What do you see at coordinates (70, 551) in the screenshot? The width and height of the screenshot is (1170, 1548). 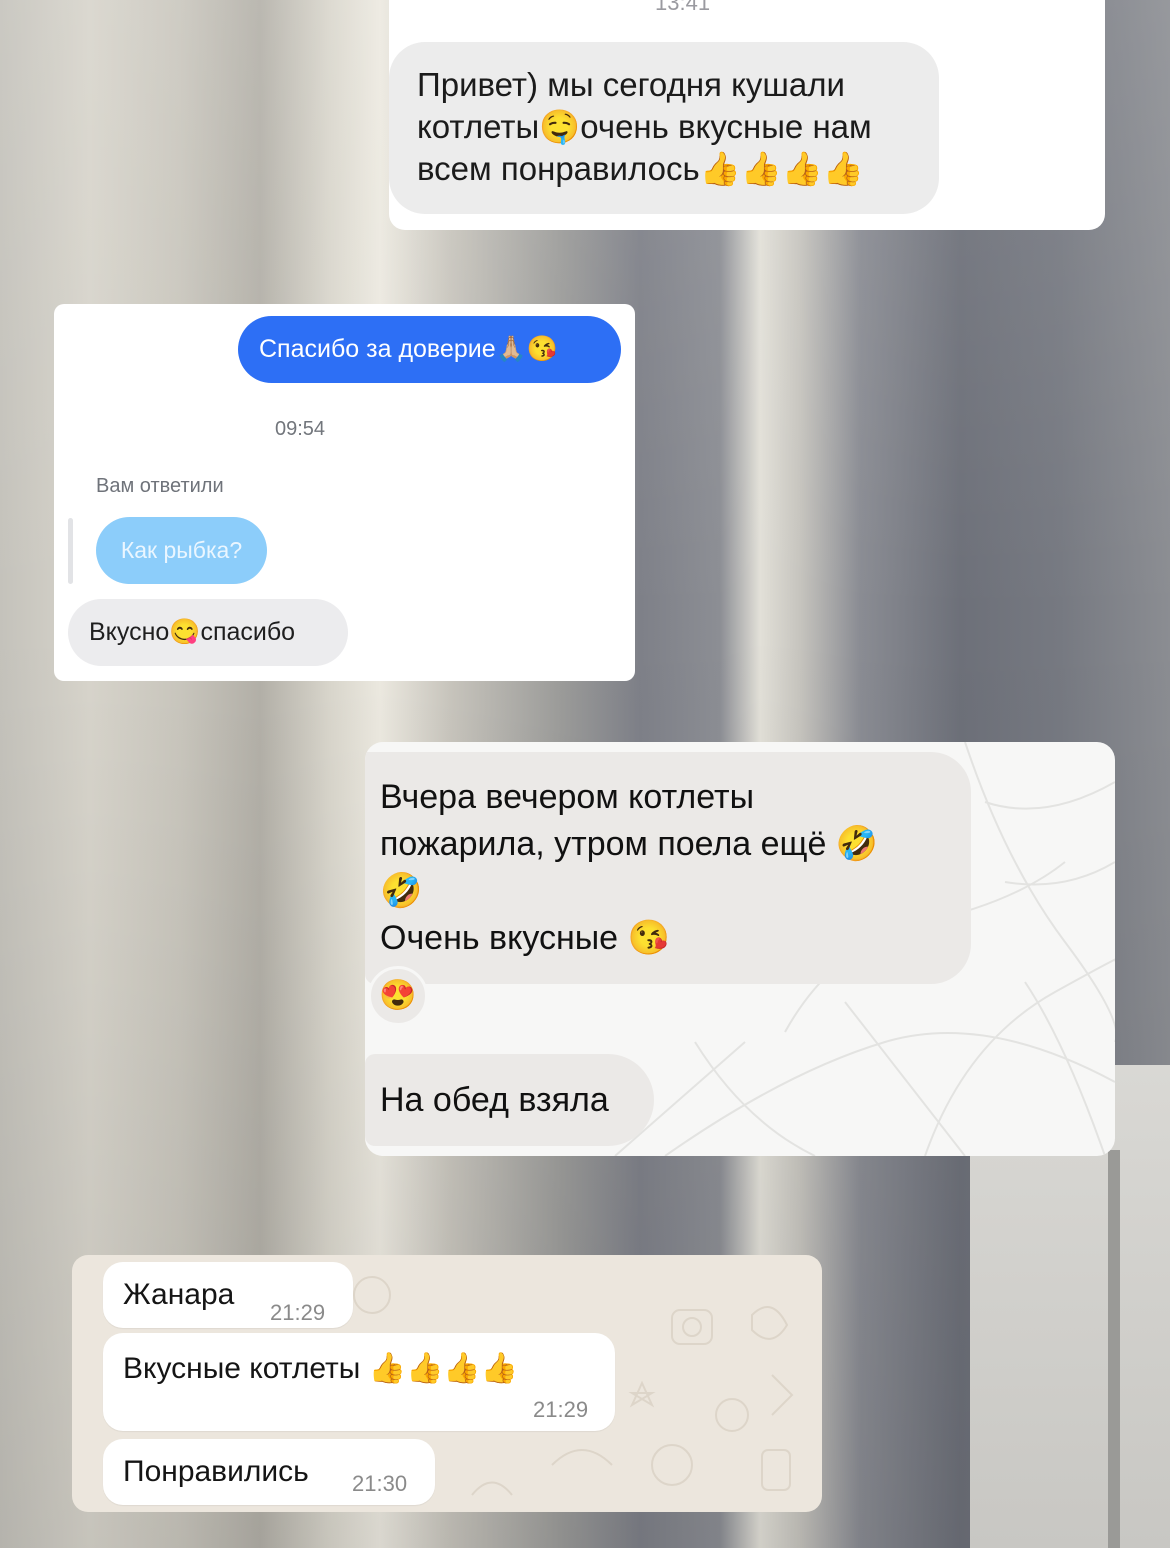 I see `reply-indicator-line` at bounding box center [70, 551].